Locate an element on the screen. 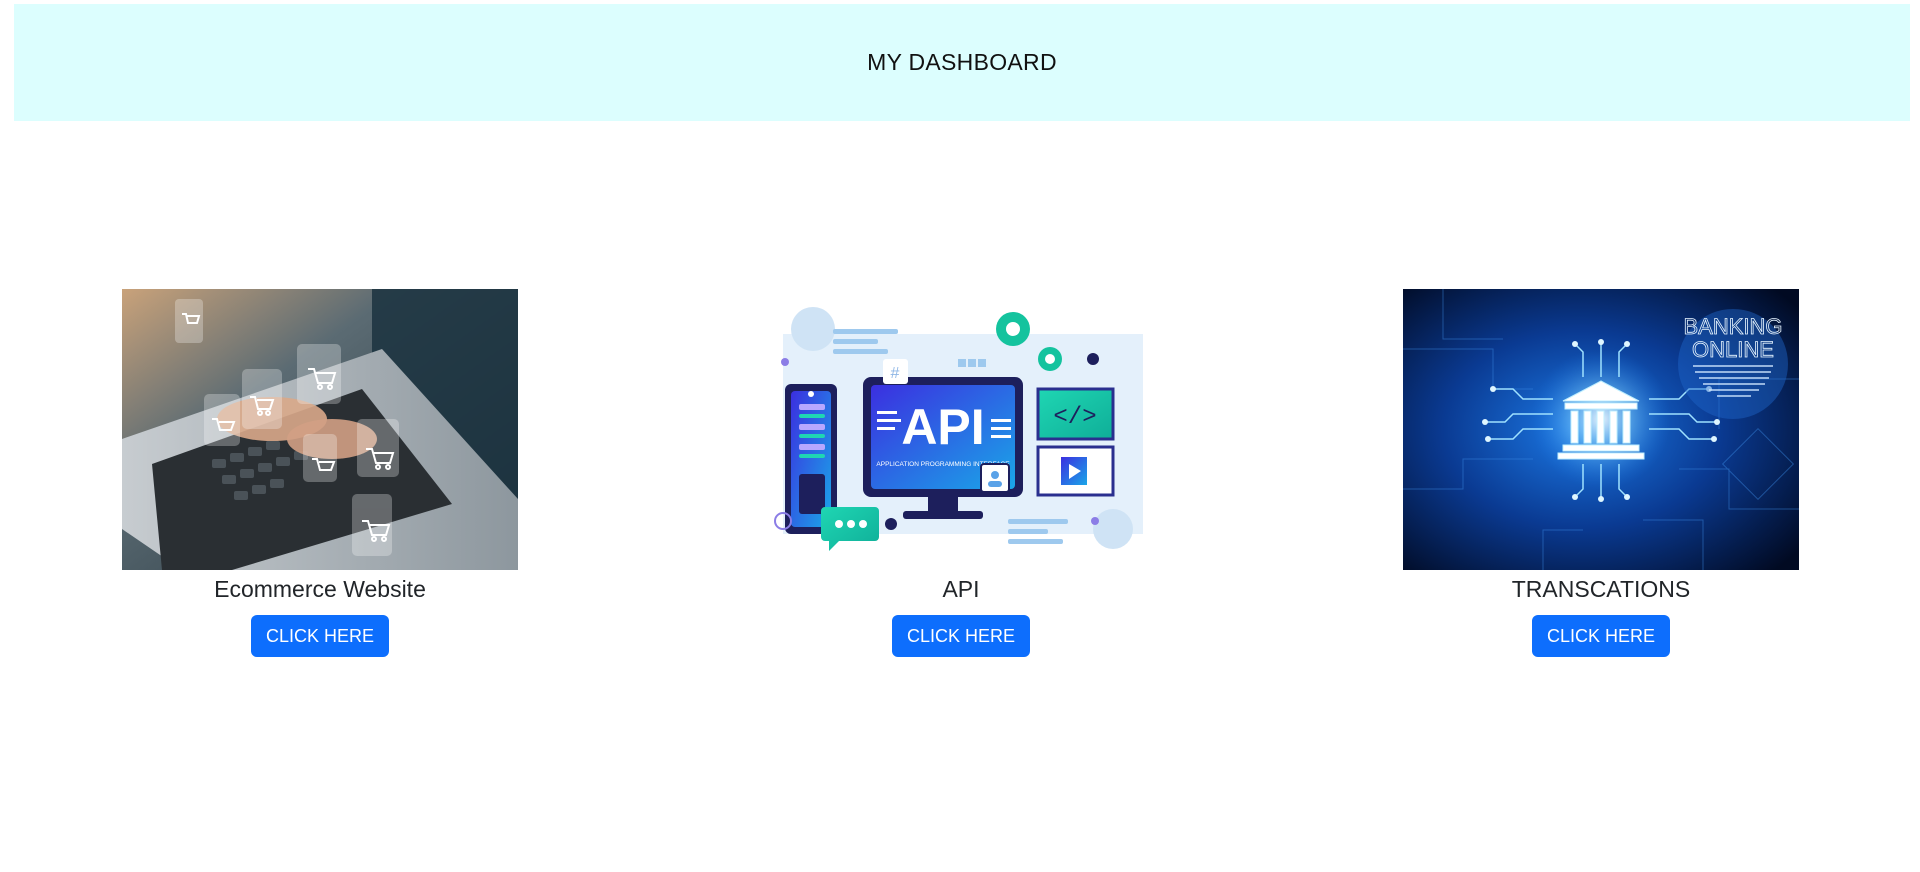 This screenshot has height=872, width=1920. card-title-api: API is located at coordinates (961, 589).